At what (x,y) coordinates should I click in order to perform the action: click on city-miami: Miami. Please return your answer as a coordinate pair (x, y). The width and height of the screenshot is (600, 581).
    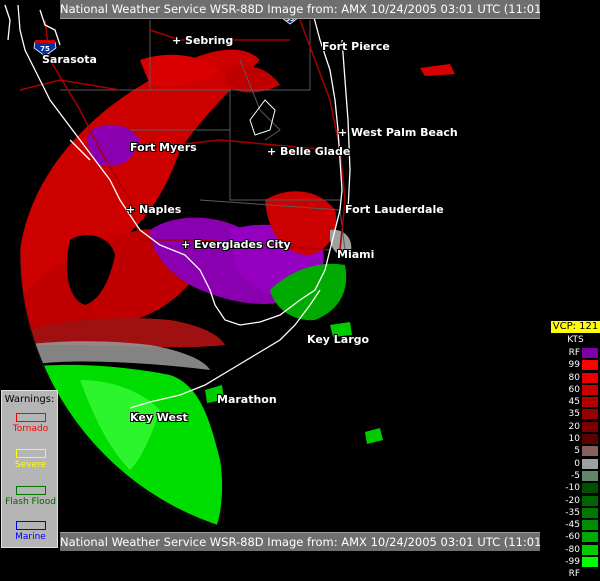
    Looking at the image, I should click on (356, 254).